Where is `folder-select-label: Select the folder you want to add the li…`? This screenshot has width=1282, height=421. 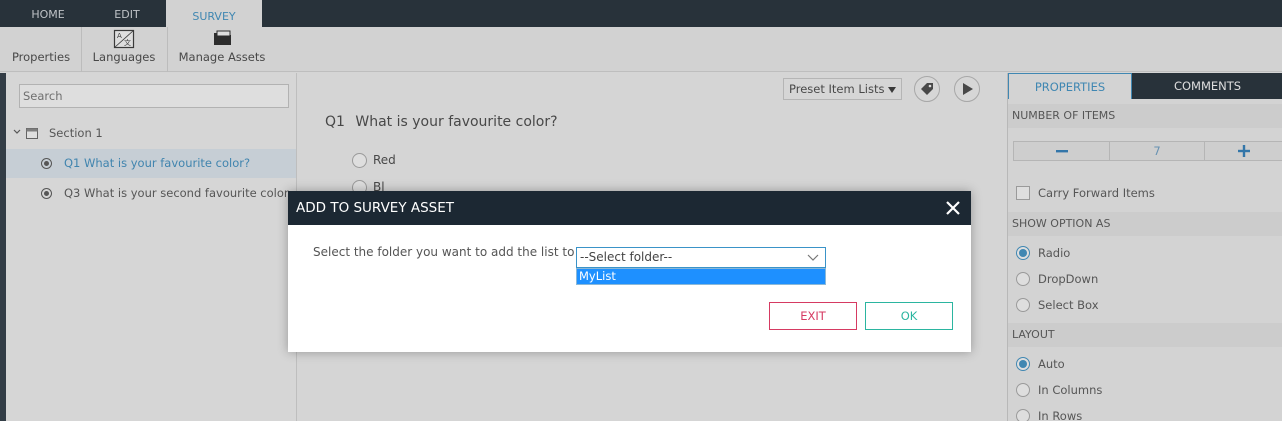
folder-select-label: Select the folder you want to add the li… is located at coordinates (448, 252).